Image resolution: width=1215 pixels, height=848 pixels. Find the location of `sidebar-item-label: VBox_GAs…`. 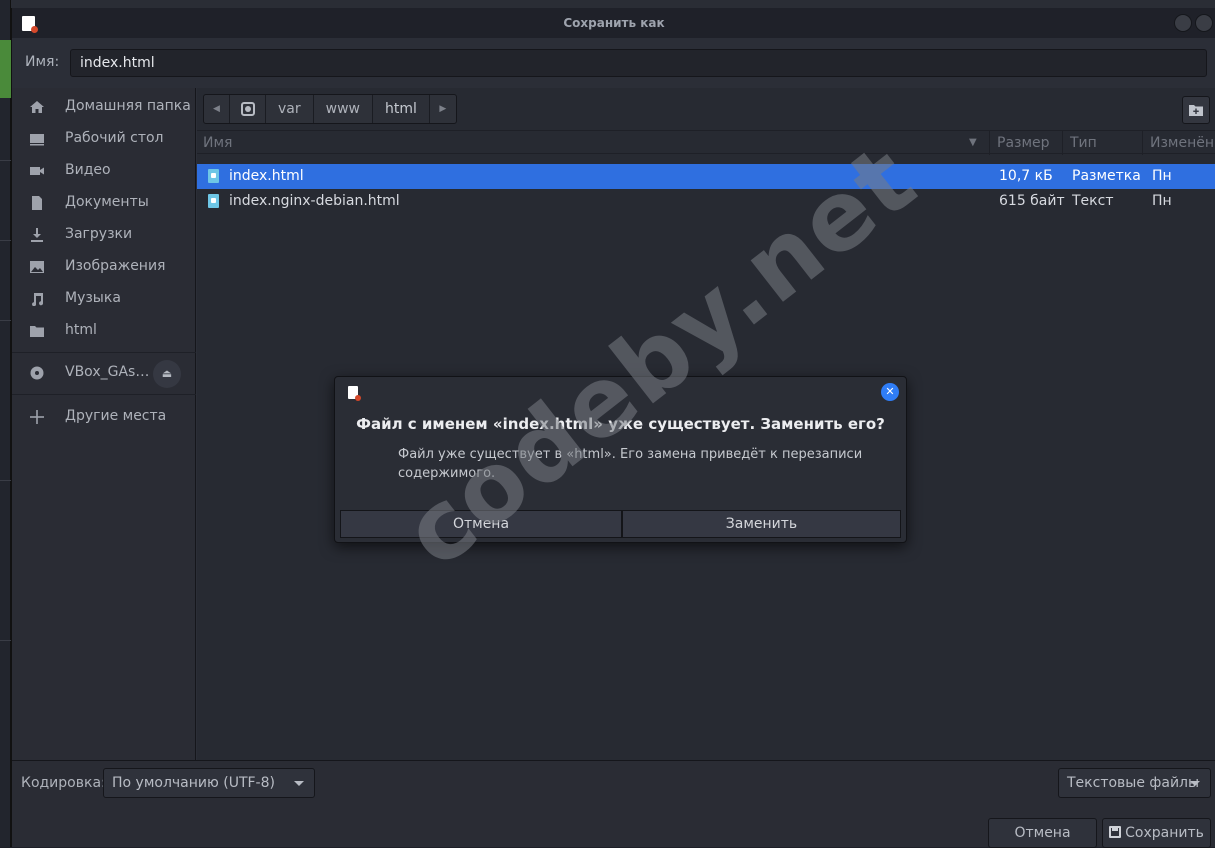

sidebar-item-label: VBox_GAs… is located at coordinates (107, 372).